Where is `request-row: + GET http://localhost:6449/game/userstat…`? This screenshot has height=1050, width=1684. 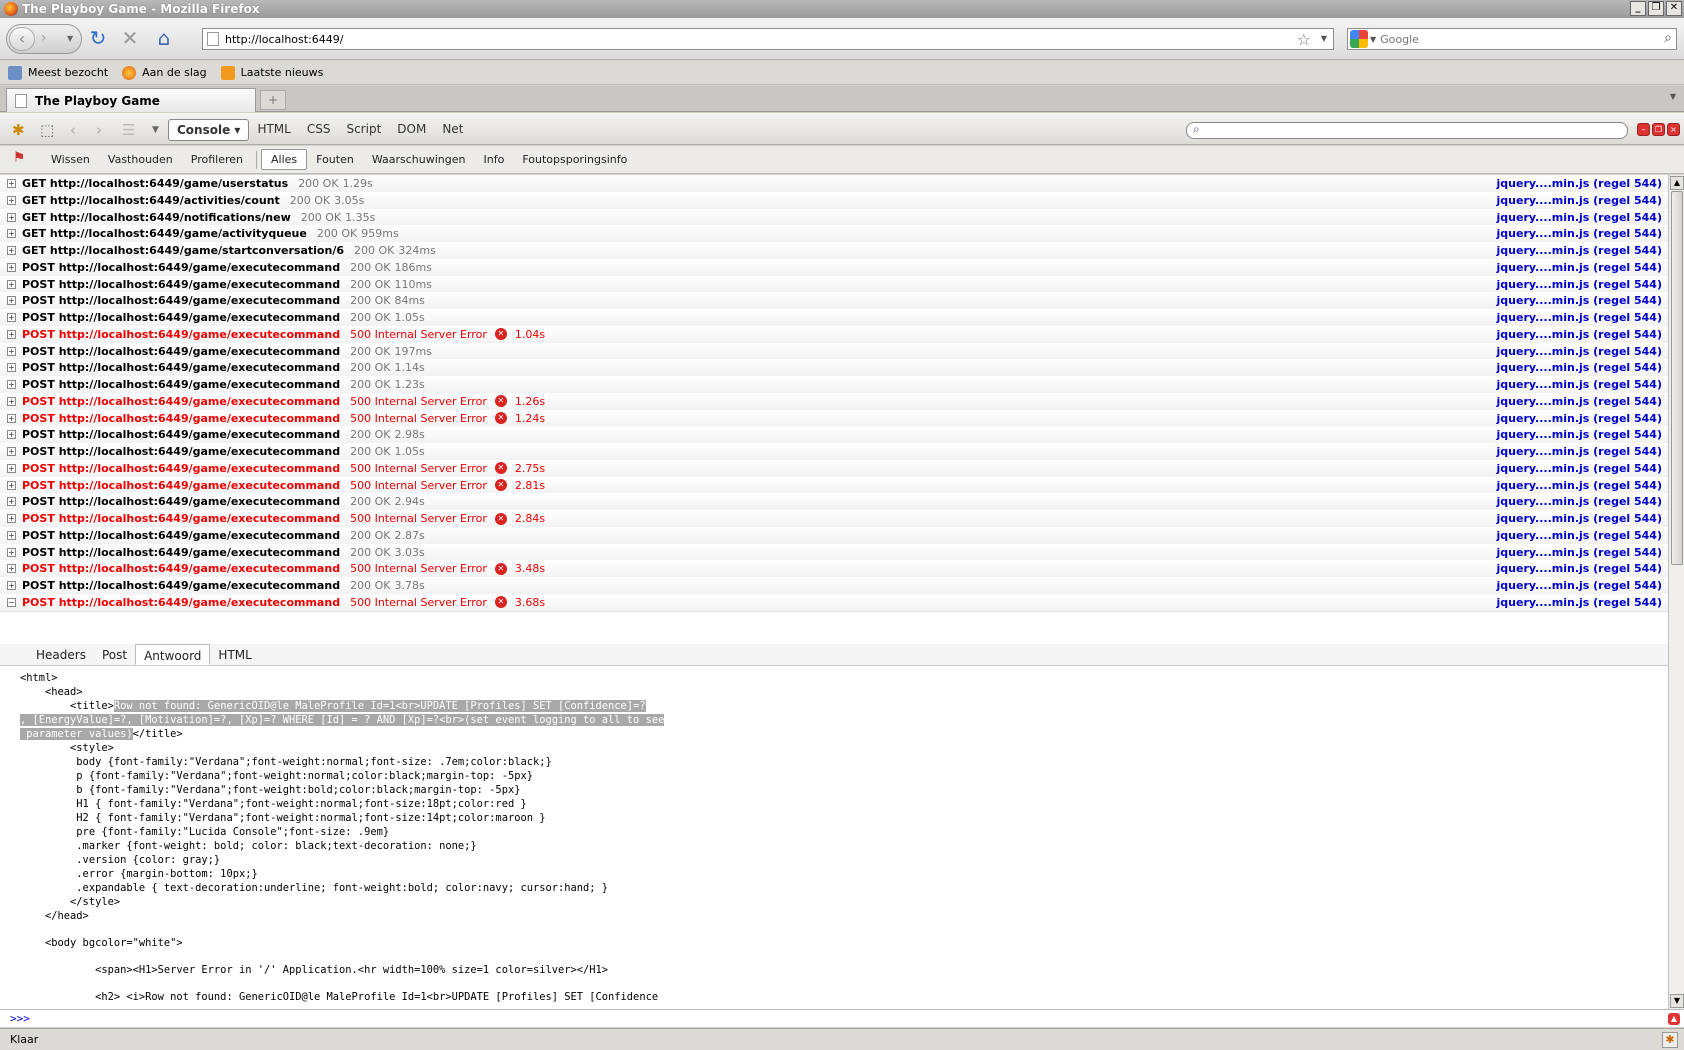
request-row: + GET http://localhost:6449/game/userstat… is located at coordinates (834, 184).